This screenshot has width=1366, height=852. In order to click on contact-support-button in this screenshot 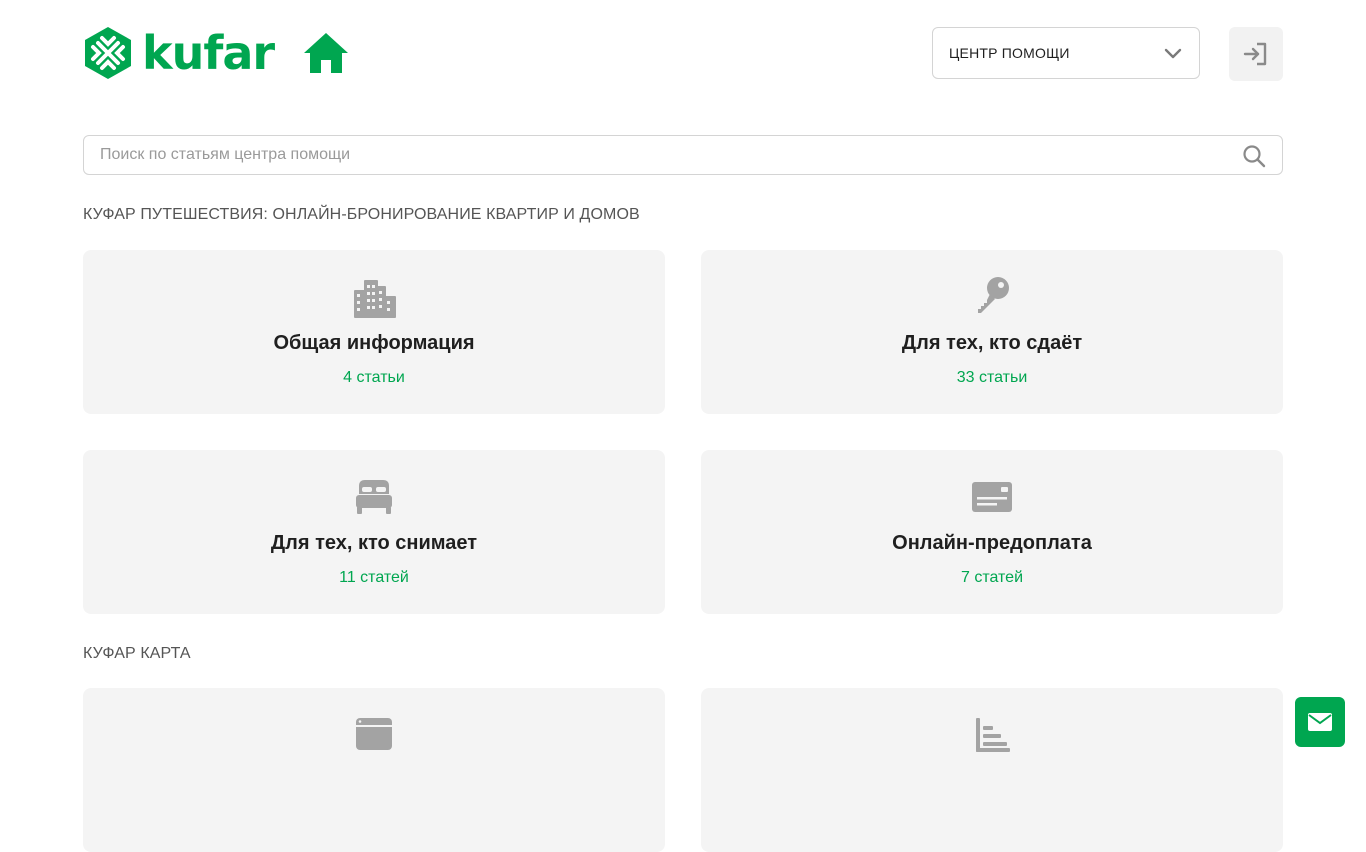, I will do `click(1320, 722)`.